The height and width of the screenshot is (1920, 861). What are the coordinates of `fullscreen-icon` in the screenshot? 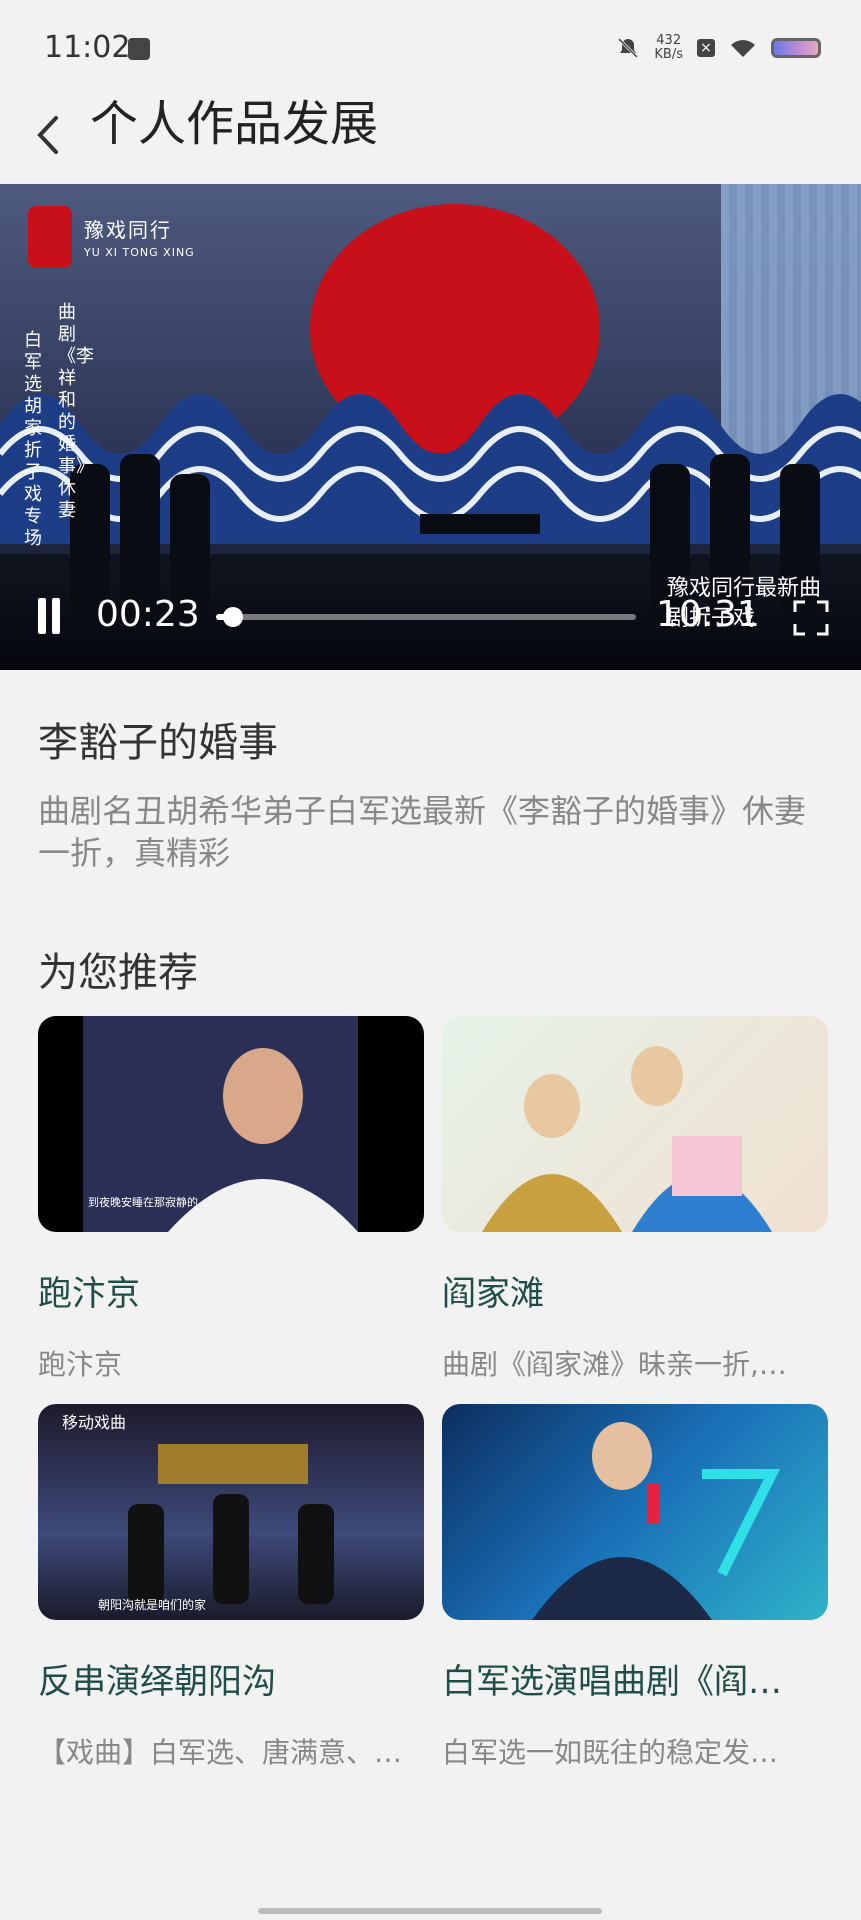 It's located at (811, 618).